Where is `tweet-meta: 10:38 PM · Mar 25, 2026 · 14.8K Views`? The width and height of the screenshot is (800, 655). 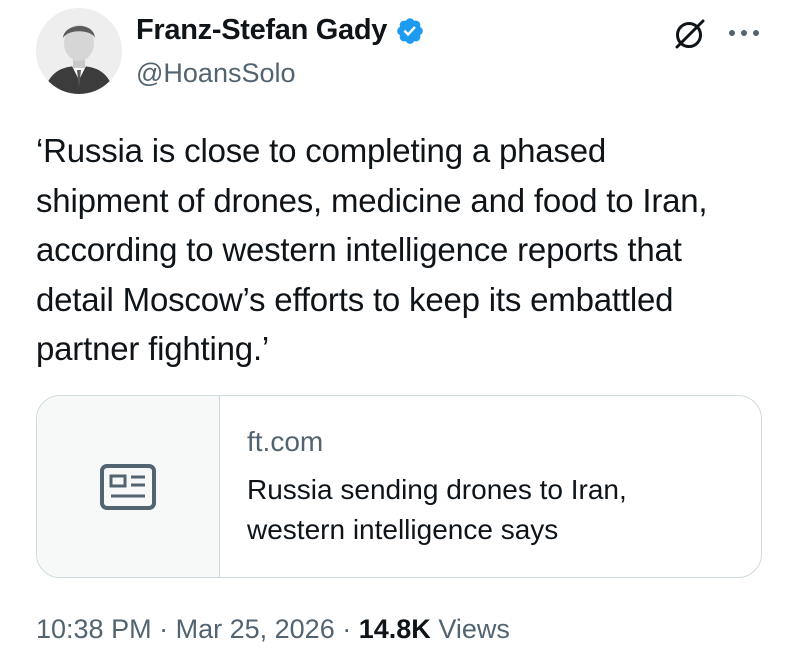
tweet-meta: 10:38 PM · Mar 25, 2026 · 14.8K Views is located at coordinates (273, 629).